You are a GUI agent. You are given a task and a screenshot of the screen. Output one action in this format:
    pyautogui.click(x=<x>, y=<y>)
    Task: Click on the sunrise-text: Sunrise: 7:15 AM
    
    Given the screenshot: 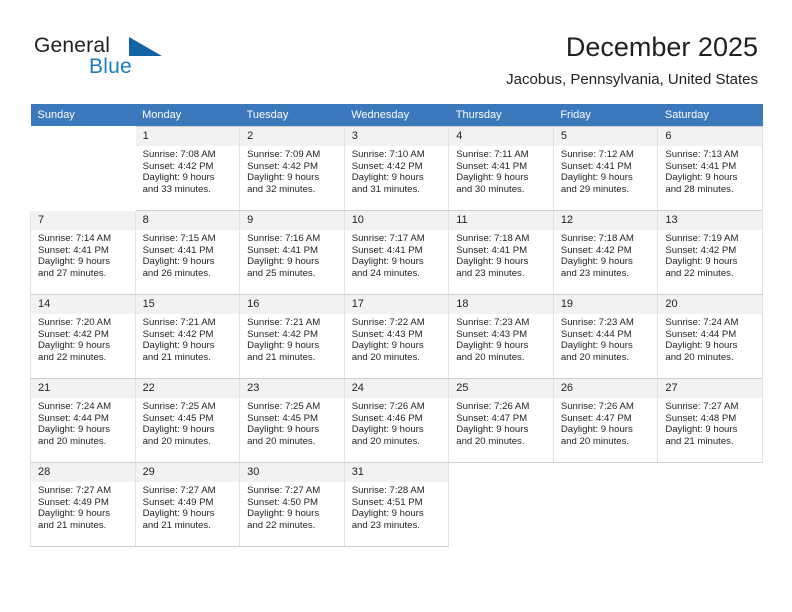 What is the action you would take?
    pyautogui.click(x=179, y=238)
    